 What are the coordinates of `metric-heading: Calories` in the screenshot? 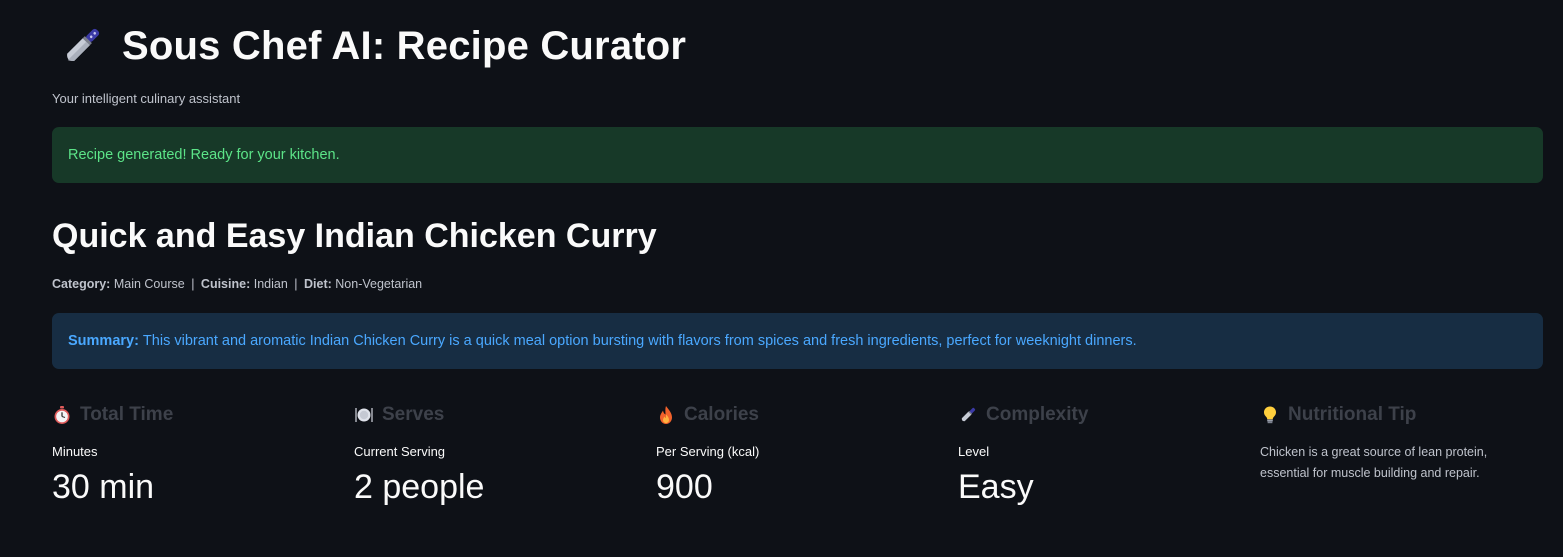 It's located at (721, 414).